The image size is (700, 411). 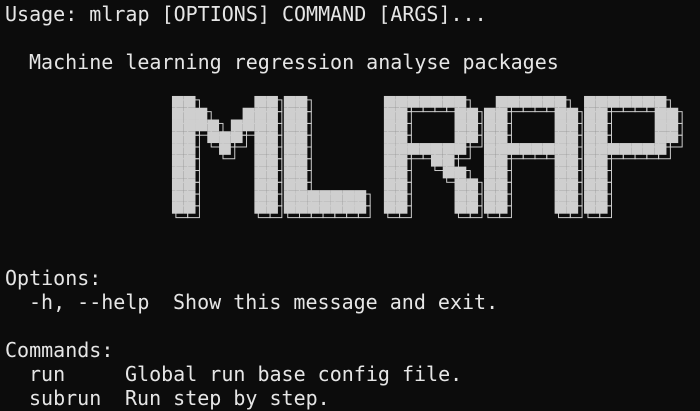 I want to click on command-subrun-description: Run step by step., so click(x=227, y=398).